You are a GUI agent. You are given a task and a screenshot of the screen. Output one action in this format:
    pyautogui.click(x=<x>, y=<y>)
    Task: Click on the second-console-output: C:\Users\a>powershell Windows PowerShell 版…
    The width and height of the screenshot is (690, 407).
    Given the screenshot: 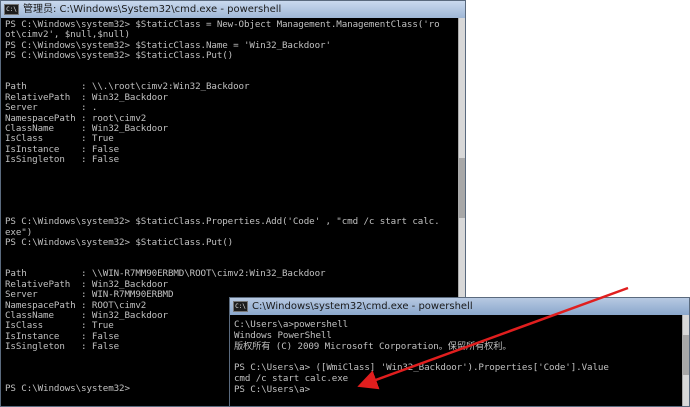 What is the action you would take?
    pyautogui.click(x=457, y=363)
    